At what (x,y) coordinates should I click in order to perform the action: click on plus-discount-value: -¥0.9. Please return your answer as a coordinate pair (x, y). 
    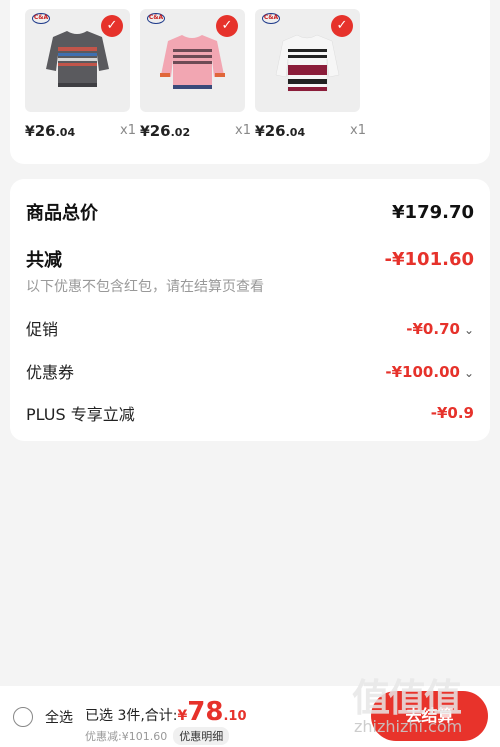
    Looking at the image, I should click on (452, 413).